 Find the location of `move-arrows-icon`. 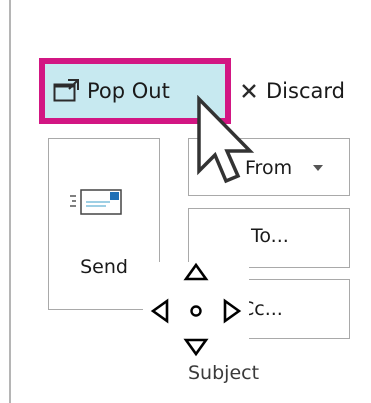

move-arrows-icon is located at coordinates (196, 309).